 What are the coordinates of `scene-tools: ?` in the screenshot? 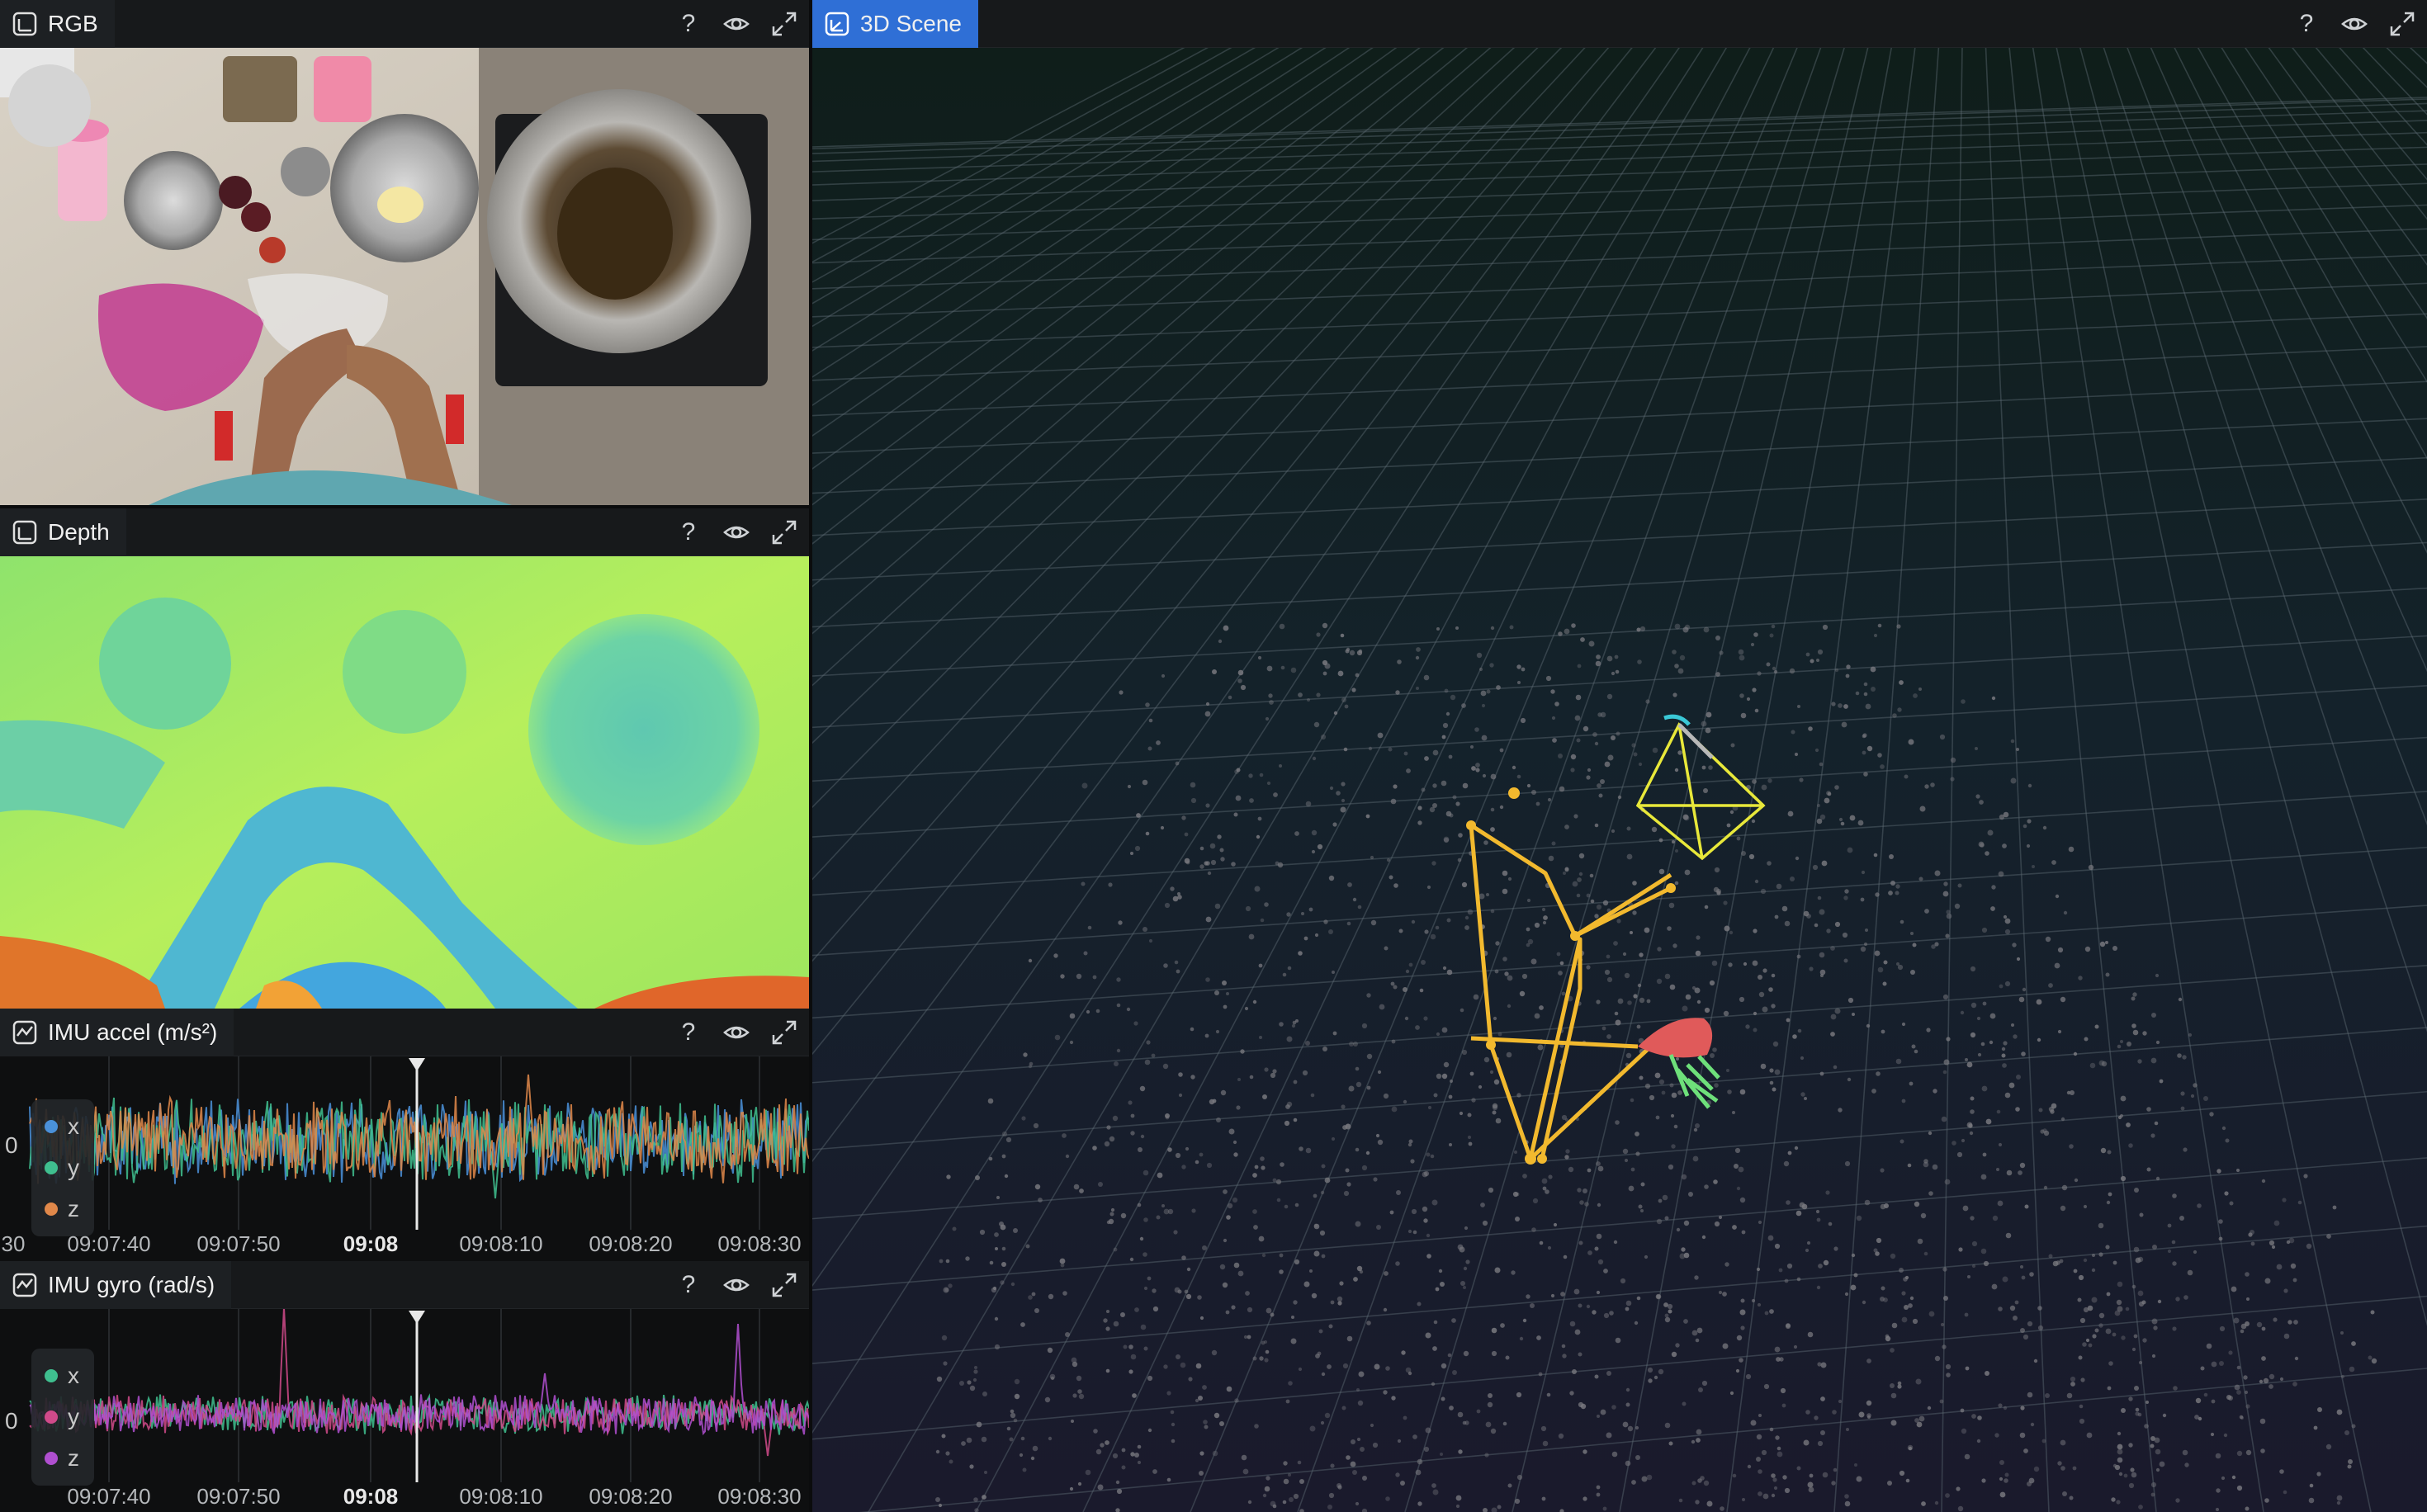 It's located at (2354, 24).